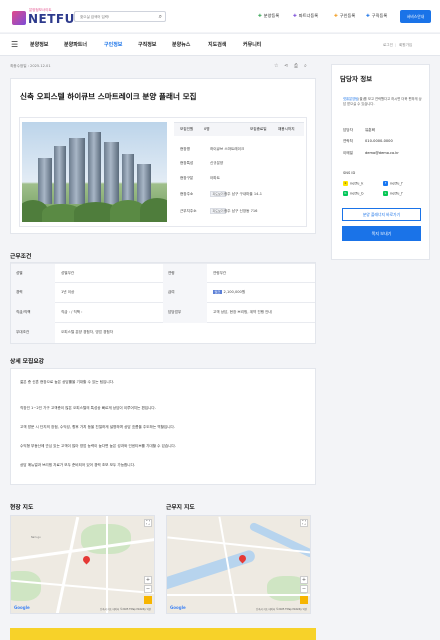  Describe the element at coordinates (87, 332) in the screenshot. I see `cell-value: 오피스텔 분양 경험자, 영업 경험자` at that location.